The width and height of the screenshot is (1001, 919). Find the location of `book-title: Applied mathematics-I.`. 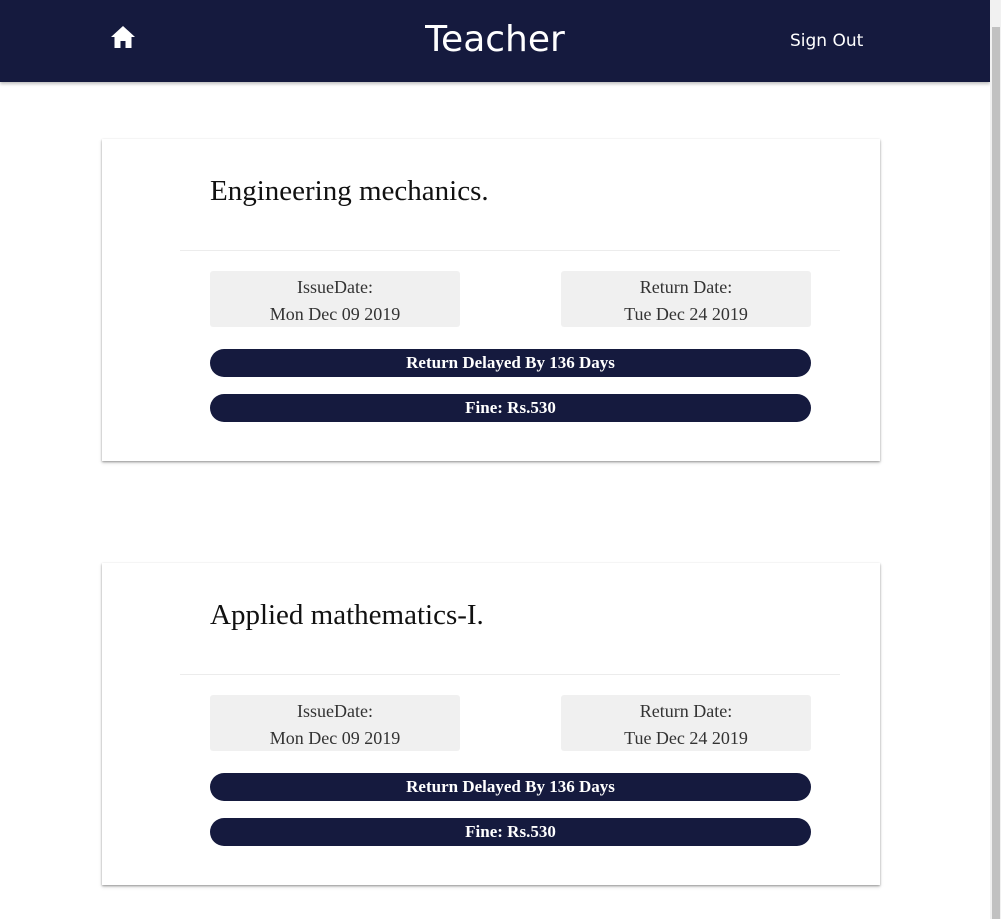

book-title: Applied mathematics-I. is located at coordinates (347, 615).